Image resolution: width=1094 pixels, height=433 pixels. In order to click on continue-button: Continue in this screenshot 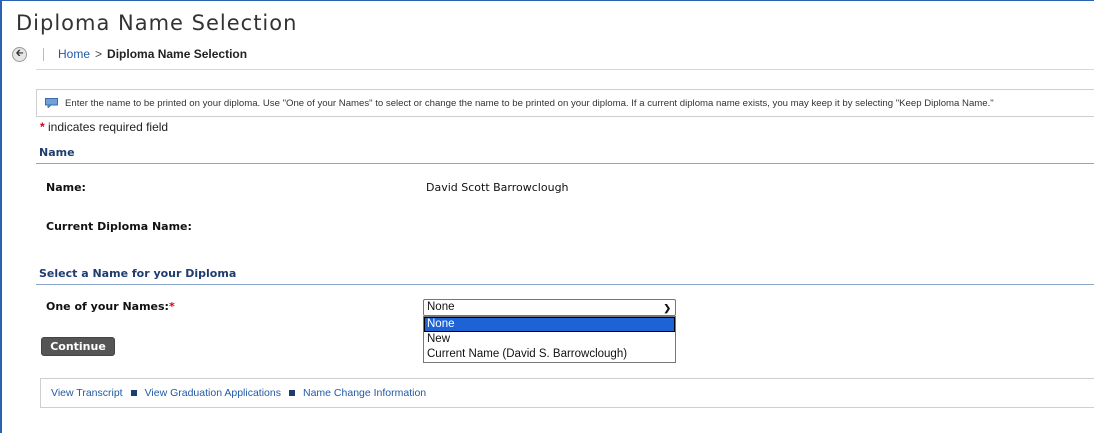, I will do `click(78, 346)`.